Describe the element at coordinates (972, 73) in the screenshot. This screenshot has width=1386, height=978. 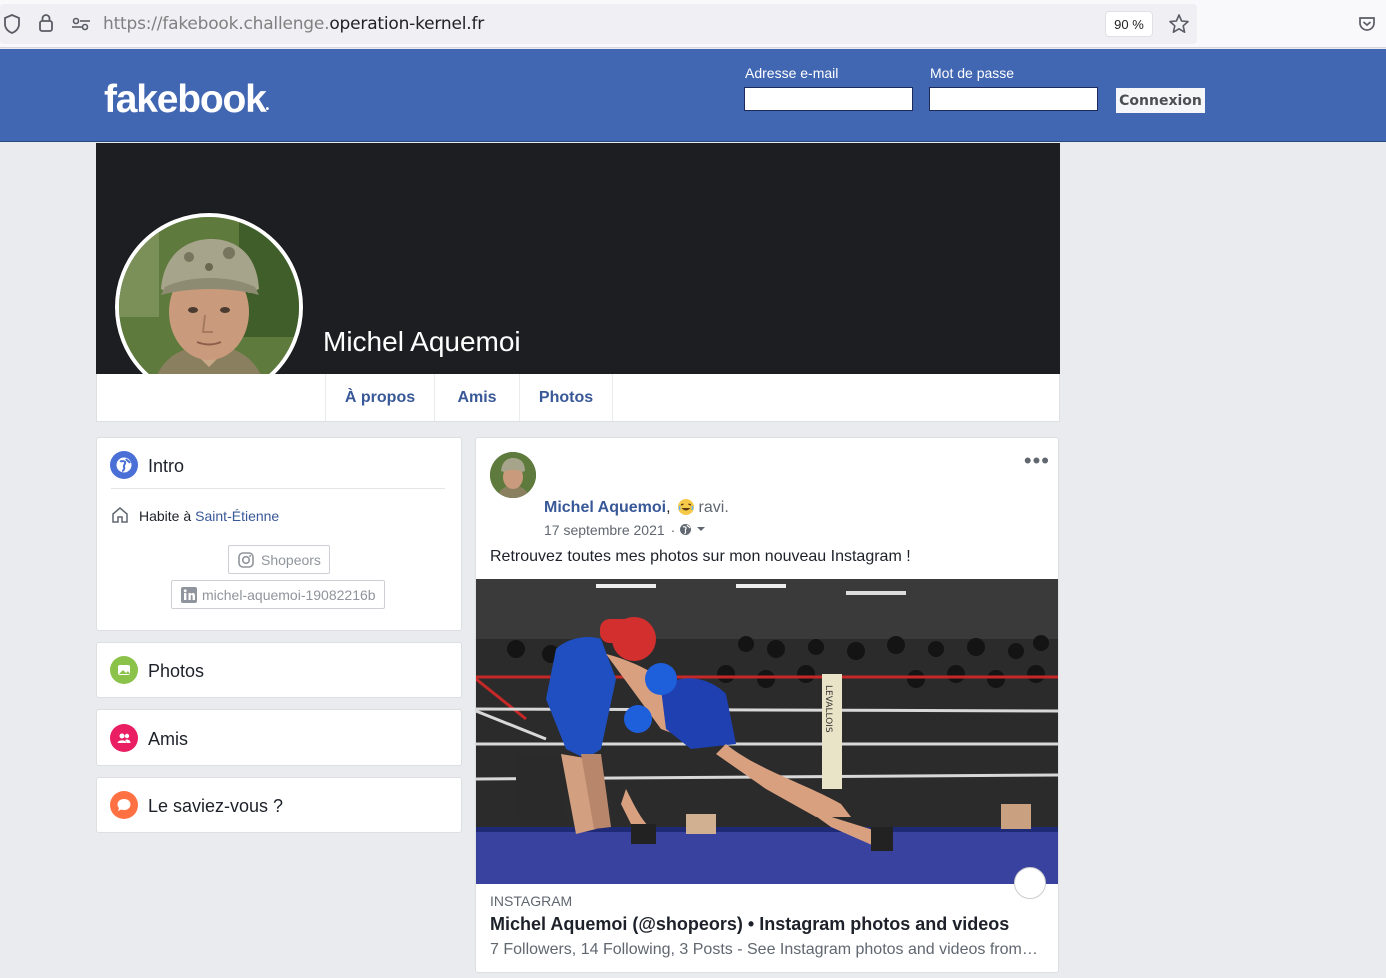
I see `password-label: Mot de passe` at that location.